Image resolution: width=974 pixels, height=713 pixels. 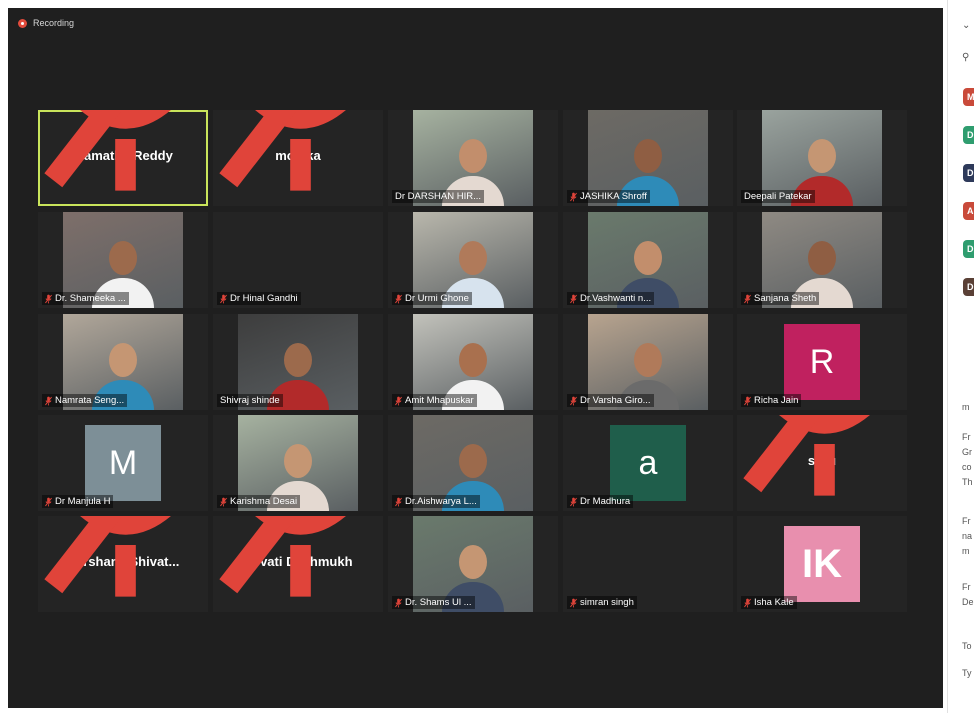 I want to click on participant-label: Sanjana Sheth, so click(x=780, y=298).